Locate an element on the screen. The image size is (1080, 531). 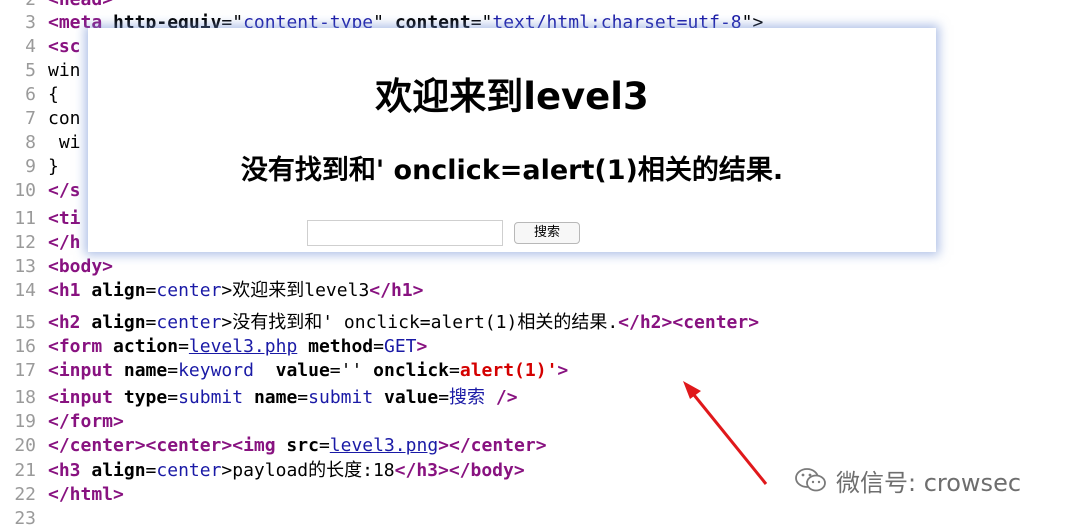
wechat-icon is located at coordinates (810, 480).